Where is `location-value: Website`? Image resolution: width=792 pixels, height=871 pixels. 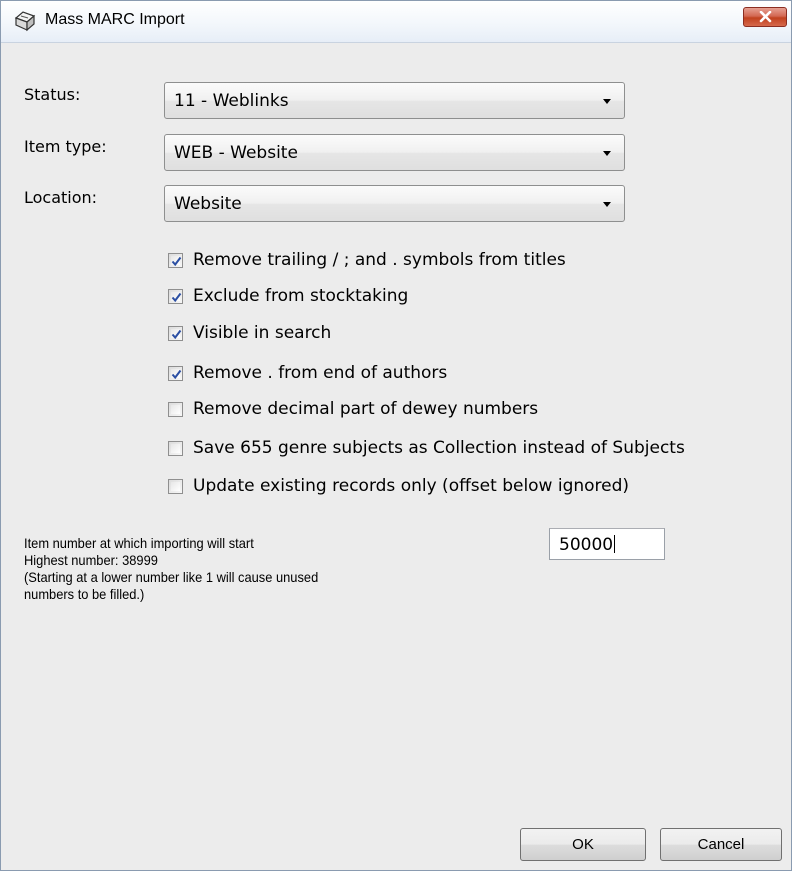 location-value: Website is located at coordinates (208, 204).